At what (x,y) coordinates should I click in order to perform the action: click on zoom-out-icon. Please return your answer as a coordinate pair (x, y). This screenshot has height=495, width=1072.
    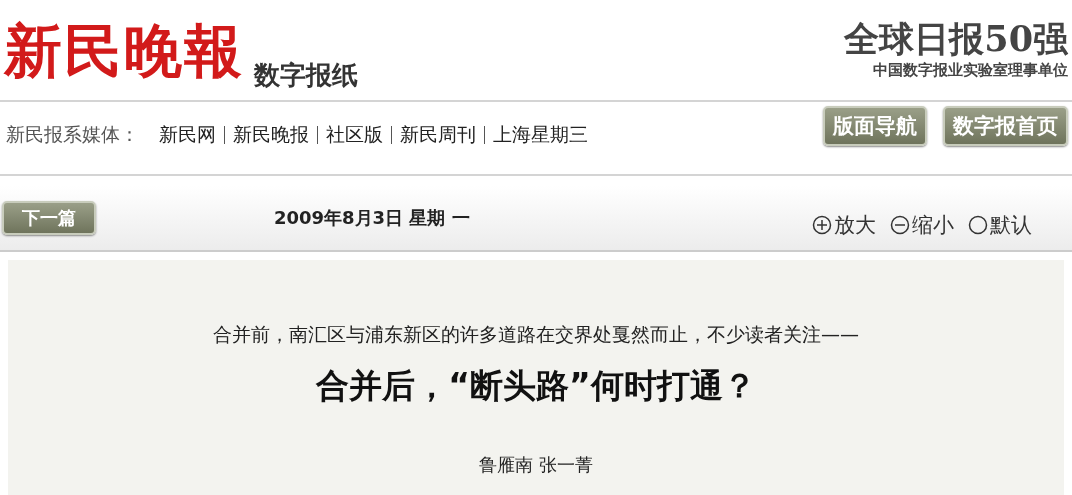
    Looking at the image, I should click on (900, 225).